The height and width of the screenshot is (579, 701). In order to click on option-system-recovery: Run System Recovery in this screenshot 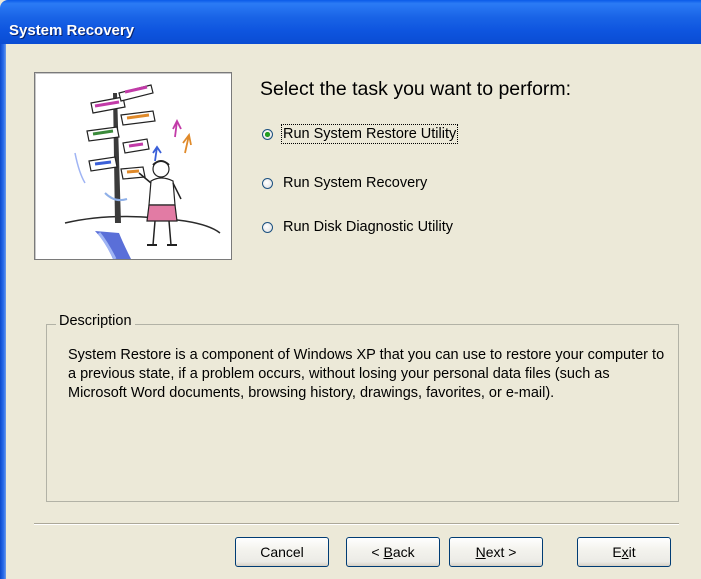, I will do `click(344, 183)`.